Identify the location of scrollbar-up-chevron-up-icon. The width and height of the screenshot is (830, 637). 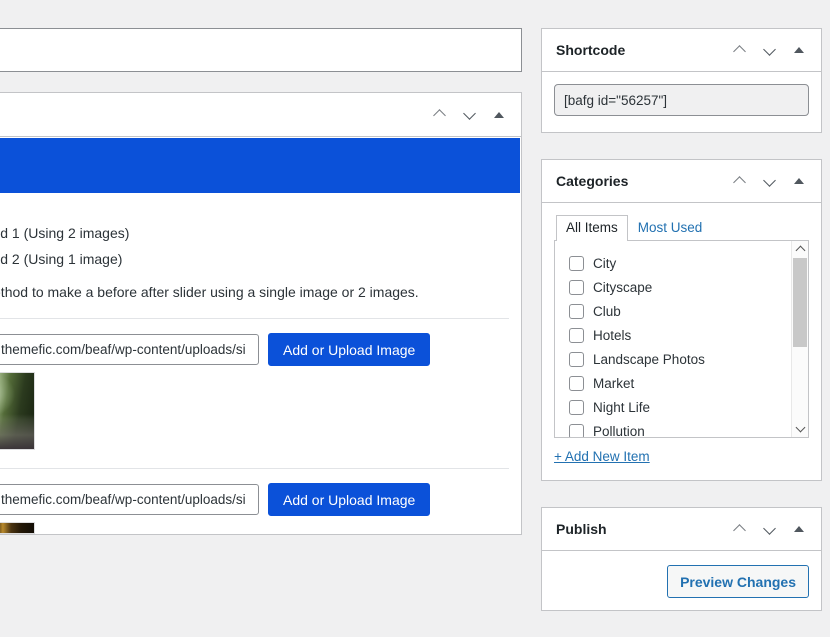
(800, 249).